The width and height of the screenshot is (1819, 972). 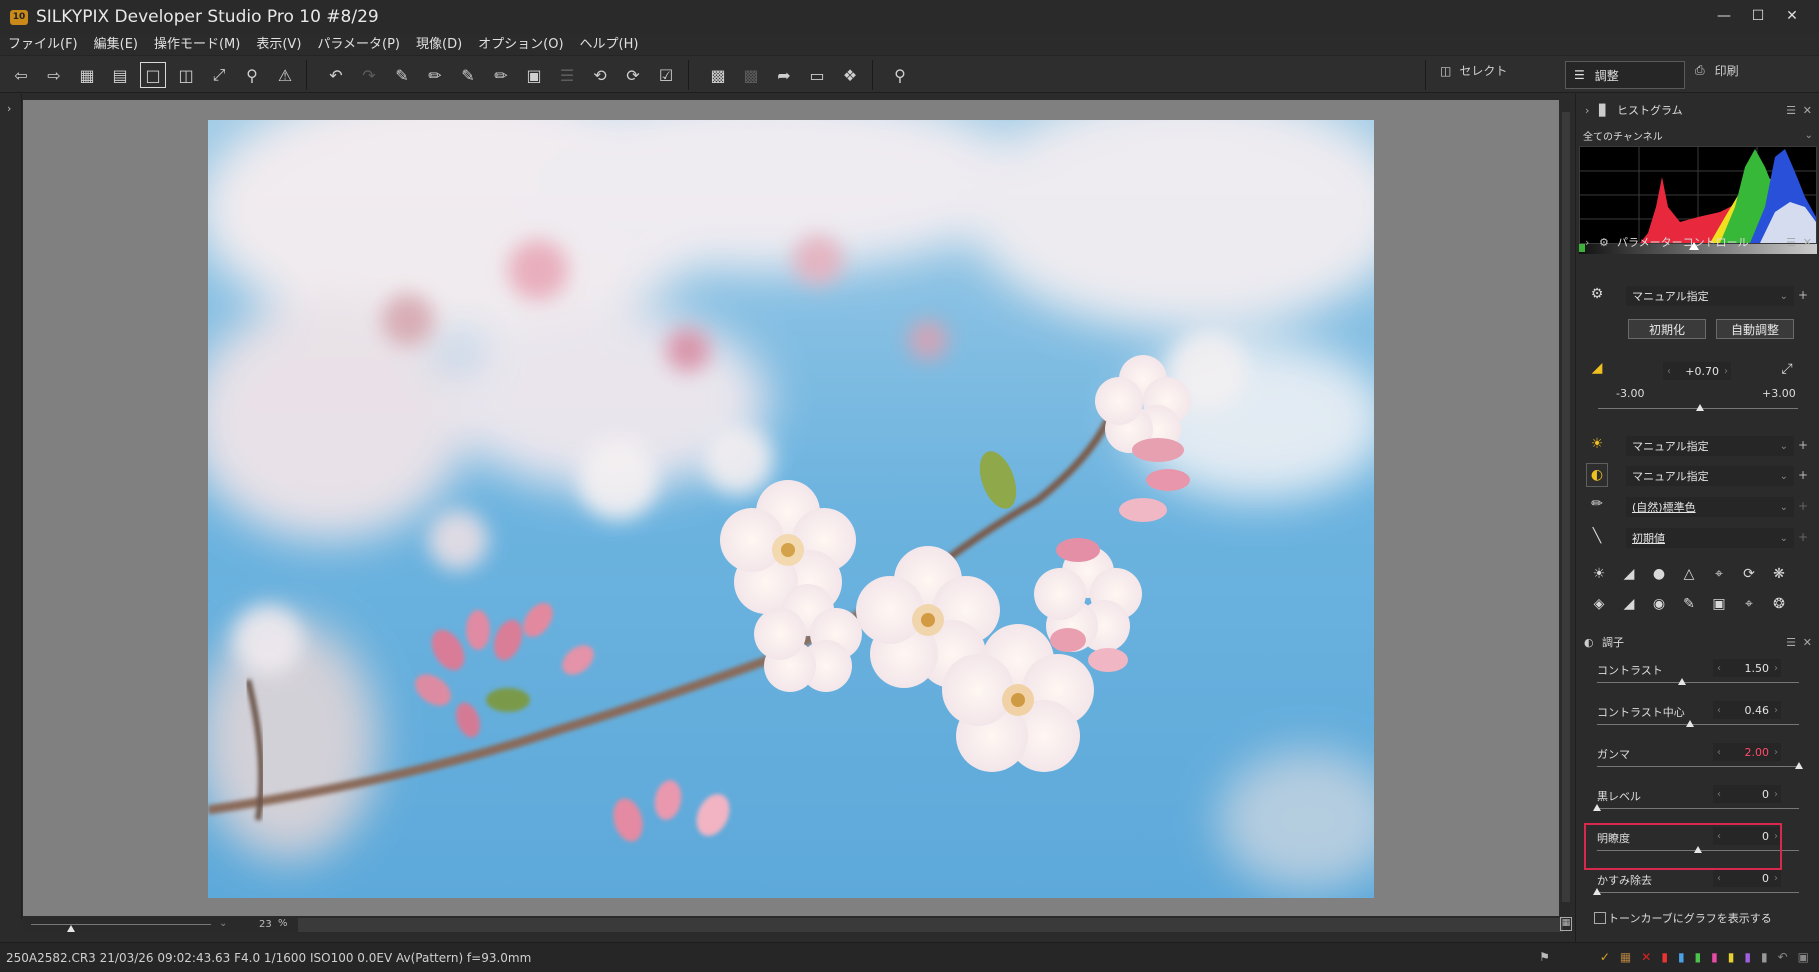 What do you see at coordinates (54, 75) in the screenshot?
I see `next-image-icon: ⇨` at bounding box center [54, 75].